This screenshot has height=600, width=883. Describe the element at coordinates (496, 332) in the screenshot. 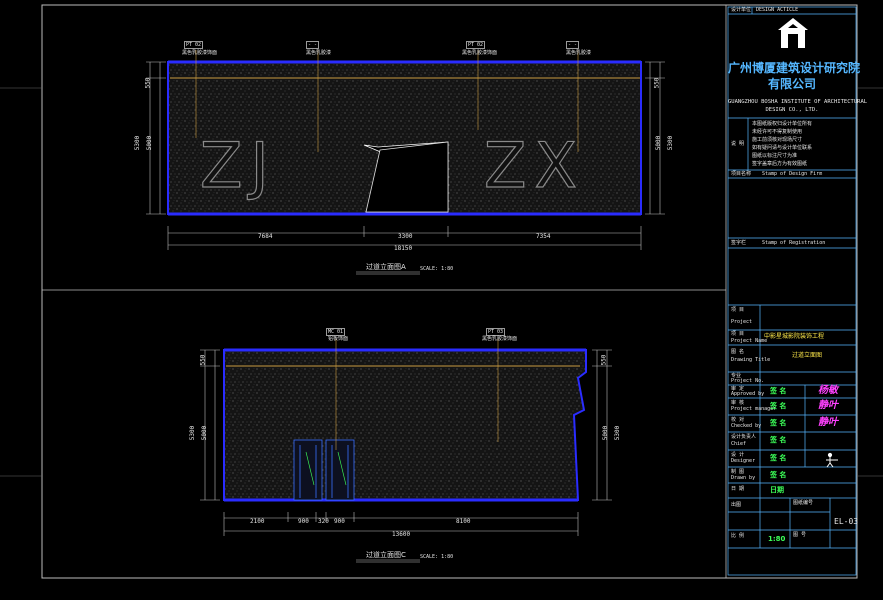

I see `material-tag: PT 03` at that location.